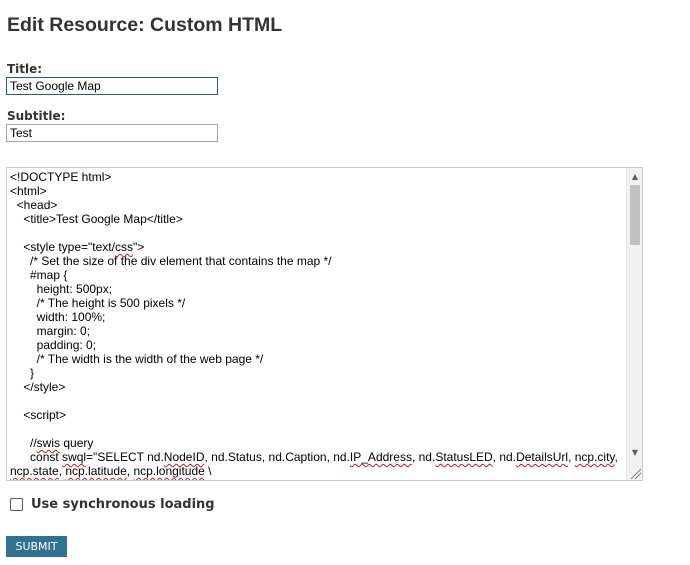  Describe the element at coordinates (39, 275) in the screenshot. I see `editor-line: #map {` at that location.